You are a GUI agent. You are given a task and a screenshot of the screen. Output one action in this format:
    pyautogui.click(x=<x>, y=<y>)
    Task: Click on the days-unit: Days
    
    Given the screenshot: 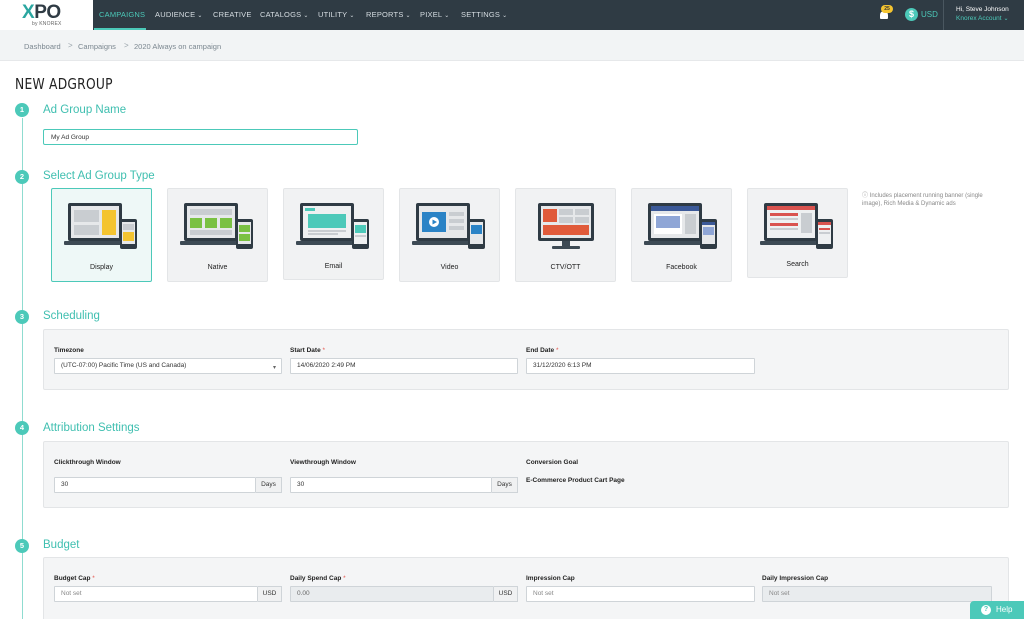 What is the action you would take?
    pyautogui.click(x=505, y=485)
    